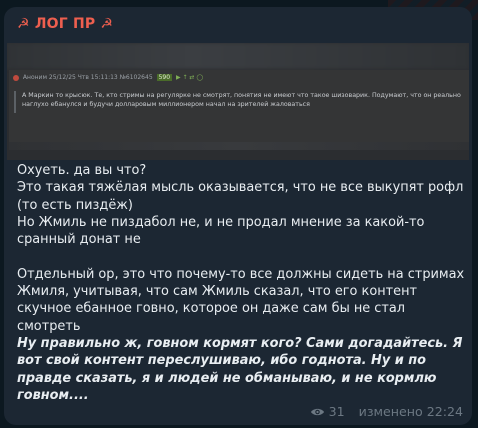 Image resolution: width=478 pixels, height=428 pixels. What do you see at coordinates (82, 170) in the screenshot?
I see `message-line: Охуеть. да вы что?` at bounding box center [82, 170].